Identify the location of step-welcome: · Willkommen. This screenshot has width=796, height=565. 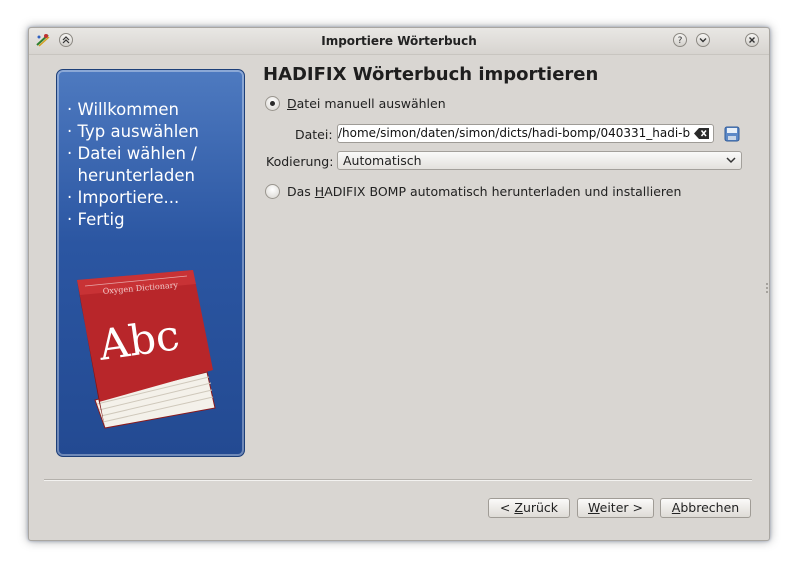
(123, 109).